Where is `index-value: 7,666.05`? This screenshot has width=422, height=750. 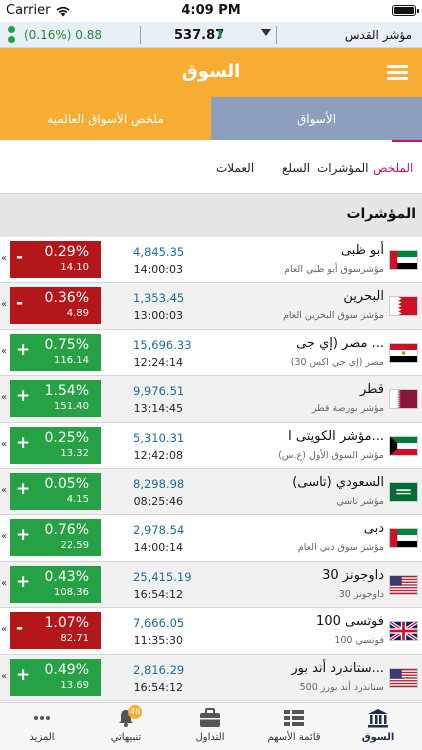
index-value: 7,666.05 is located at coordinates (159, 623).